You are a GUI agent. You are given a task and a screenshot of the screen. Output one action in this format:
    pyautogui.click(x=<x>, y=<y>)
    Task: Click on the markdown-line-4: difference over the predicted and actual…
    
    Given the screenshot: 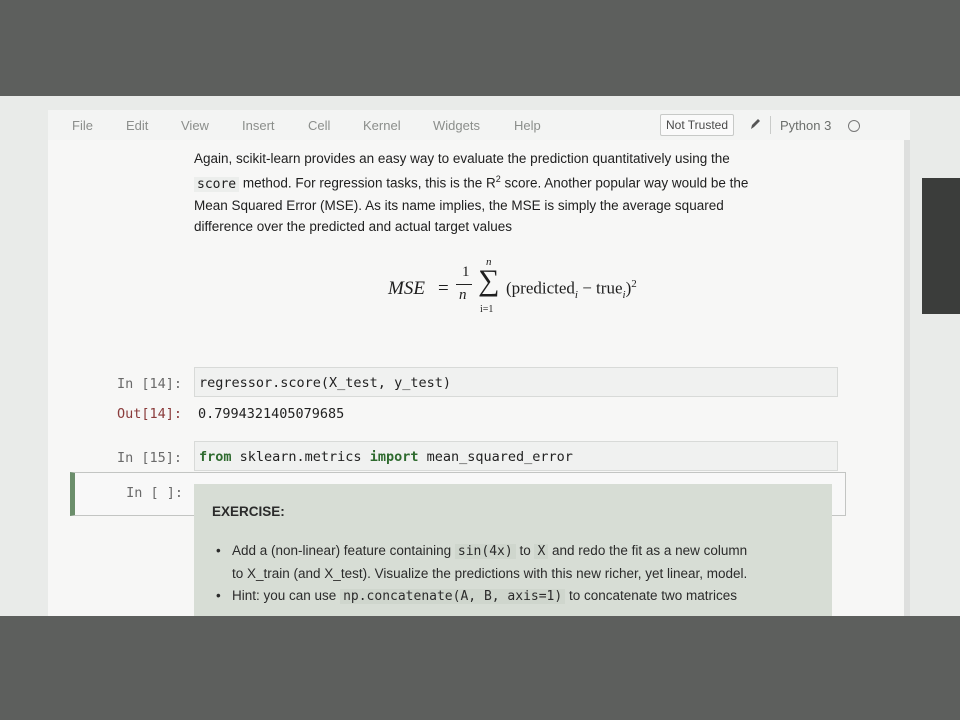 What is the action you would take?
    pyautogui.click(x=353, y=226)
    